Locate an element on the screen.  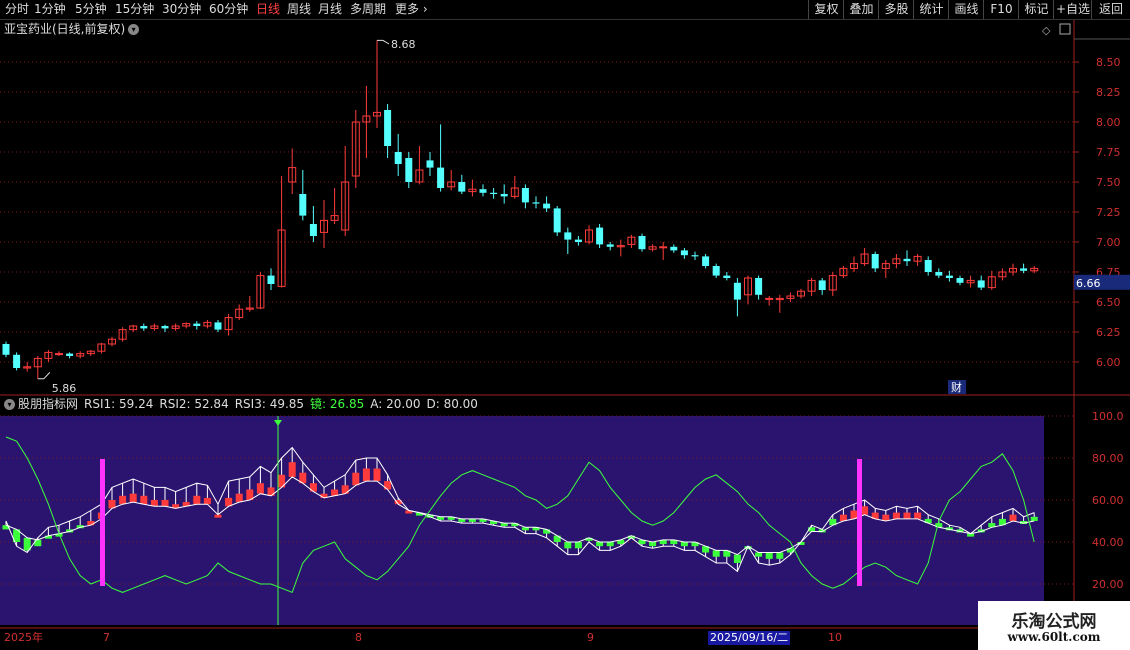
chevron-down-icon: ▾ is located at coordinates (9, 404).